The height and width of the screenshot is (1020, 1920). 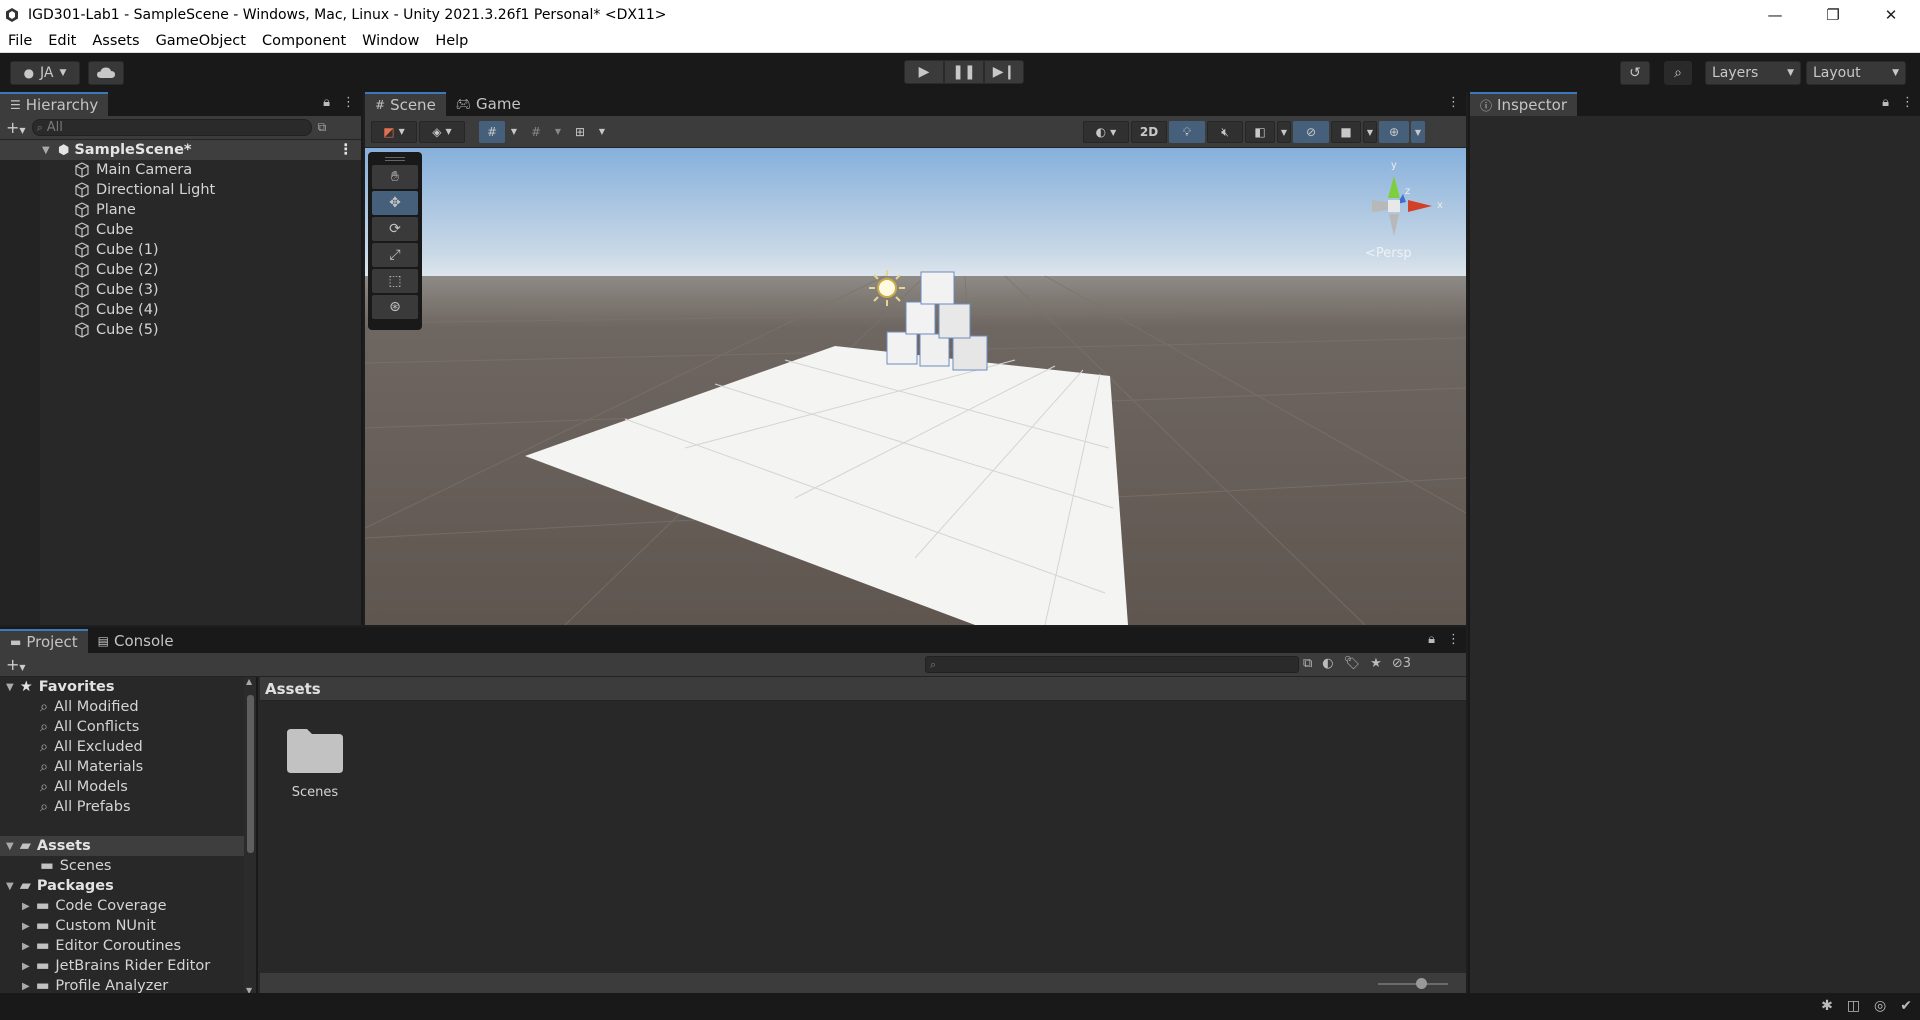 What do you see at coordinates (1311, 132) in the screenshot?
I see `scene-visibility-toggle: ⊘` at bounding box center [1311, 132].